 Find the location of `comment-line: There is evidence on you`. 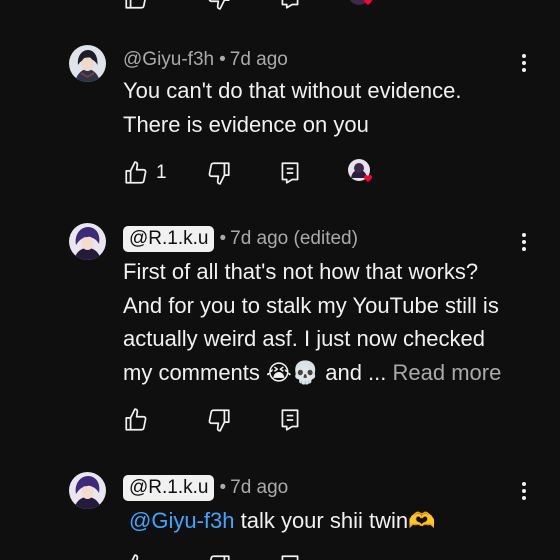

comment-line: There is evidence on you is located at coordinates (246, 124).